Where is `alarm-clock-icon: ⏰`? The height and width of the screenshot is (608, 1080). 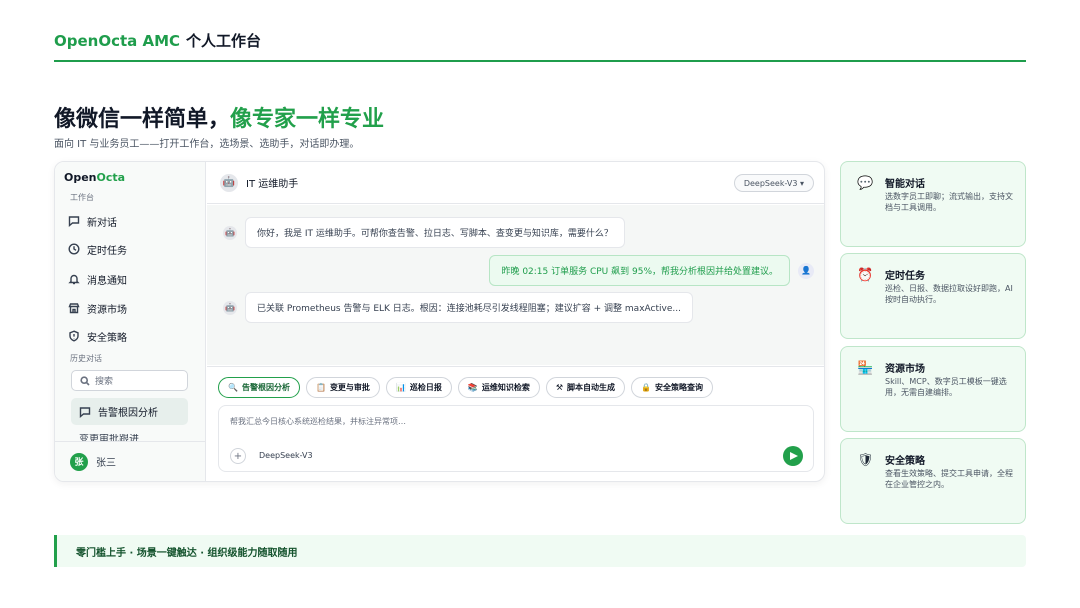
alarm-clock-icon: ⏰ is located at coordinates (865, 275).